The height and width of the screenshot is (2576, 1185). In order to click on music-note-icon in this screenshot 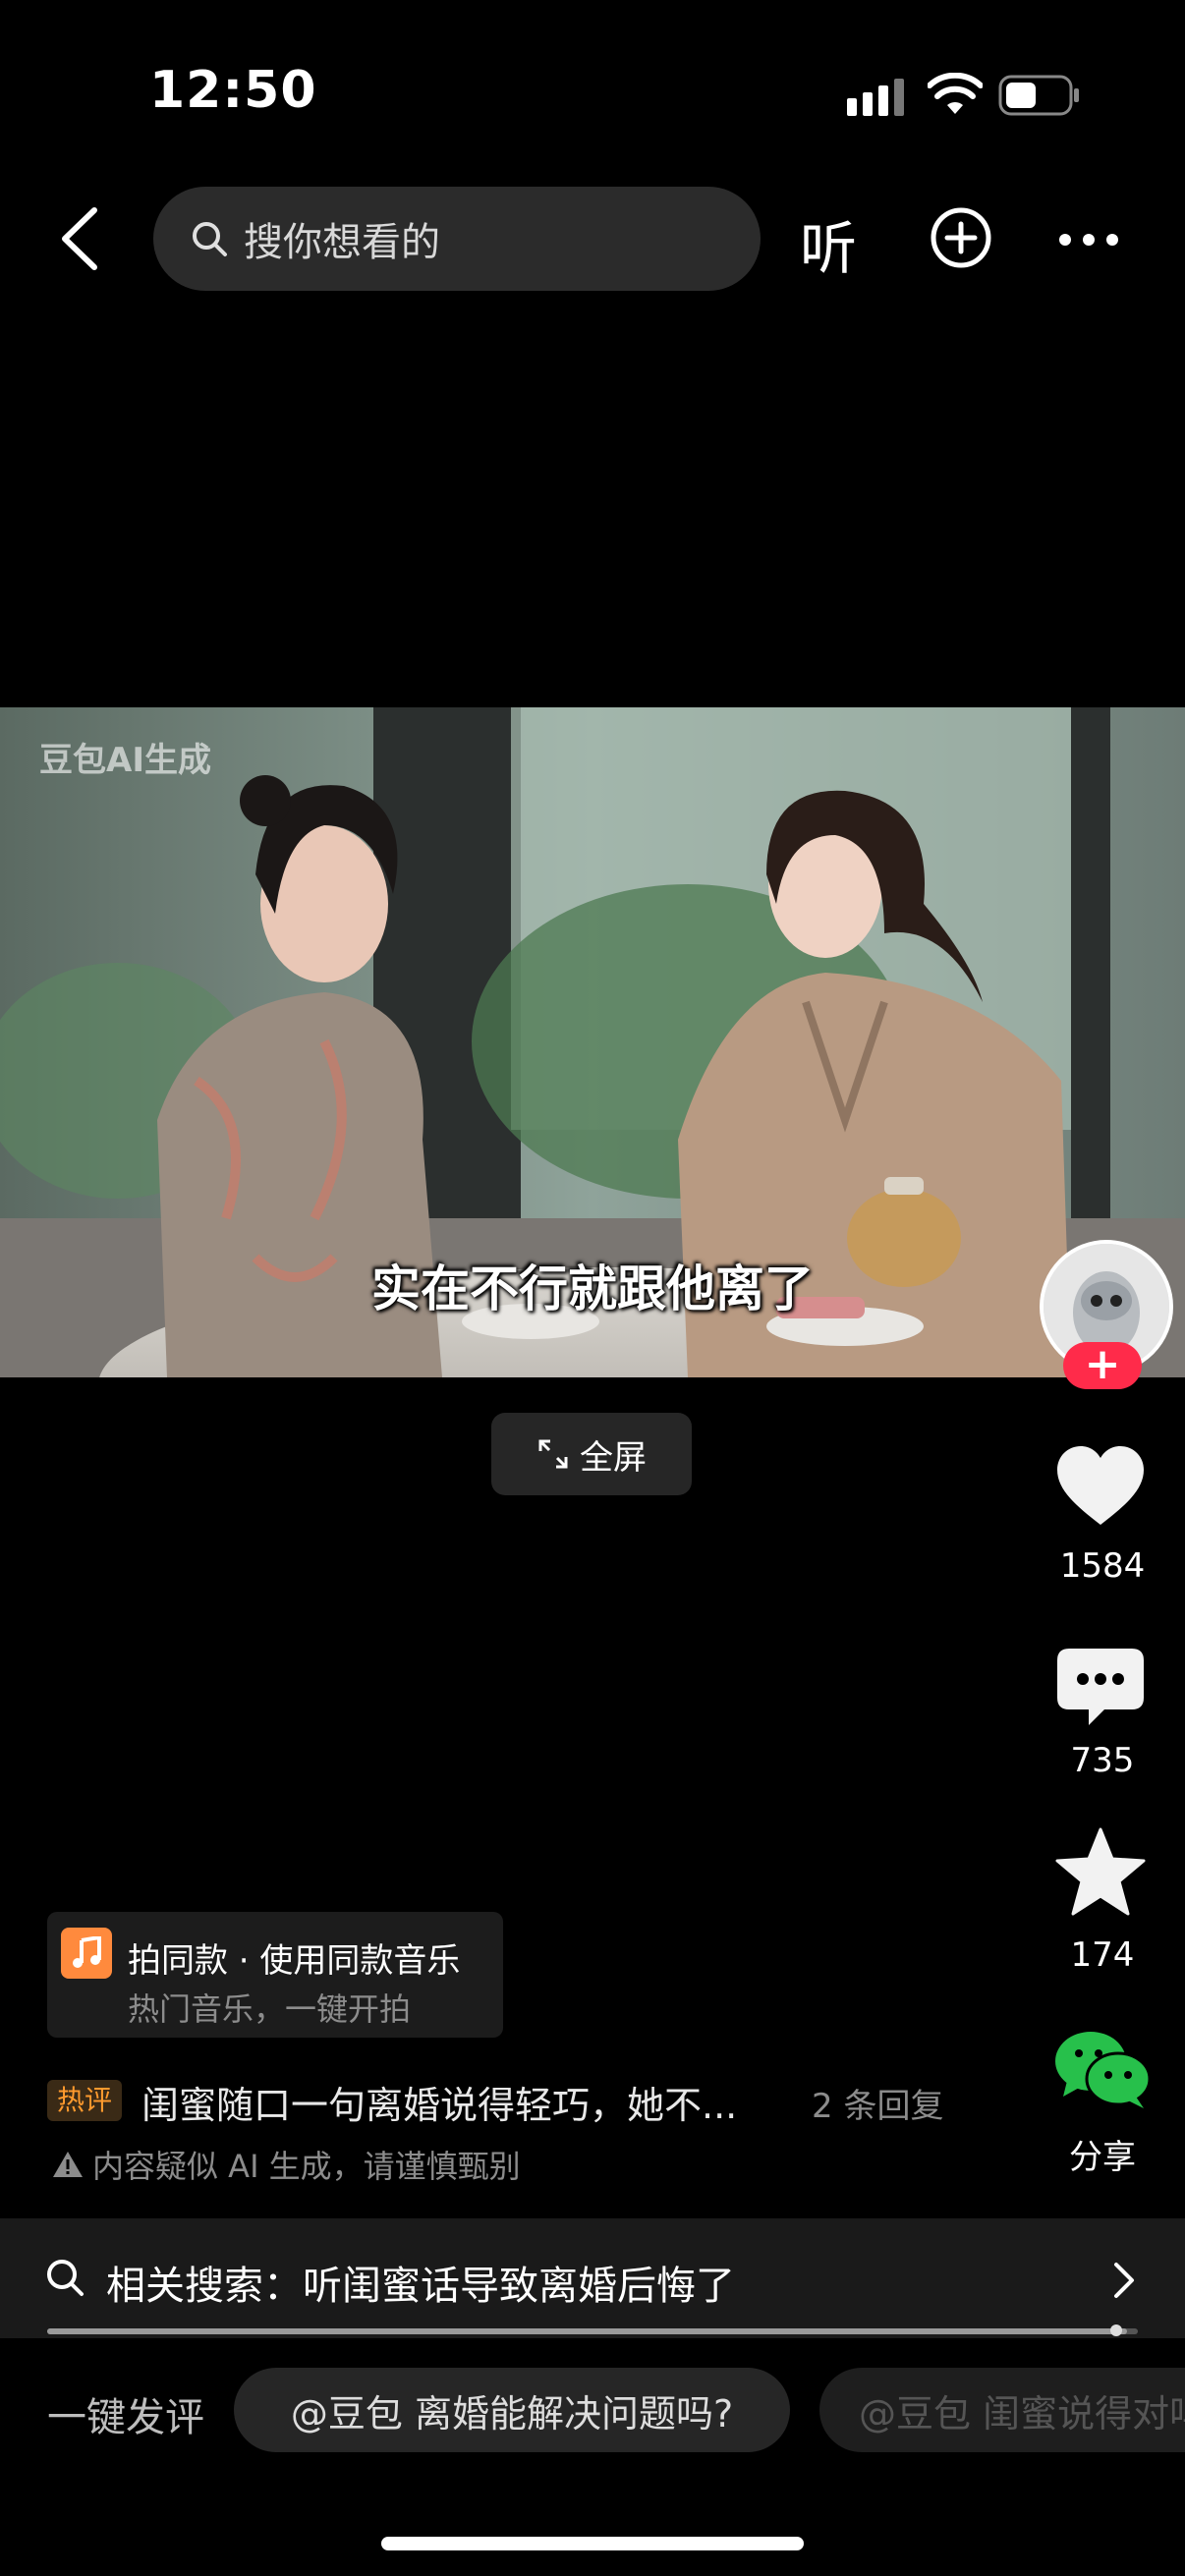, I will do `click(87, 1953)`.